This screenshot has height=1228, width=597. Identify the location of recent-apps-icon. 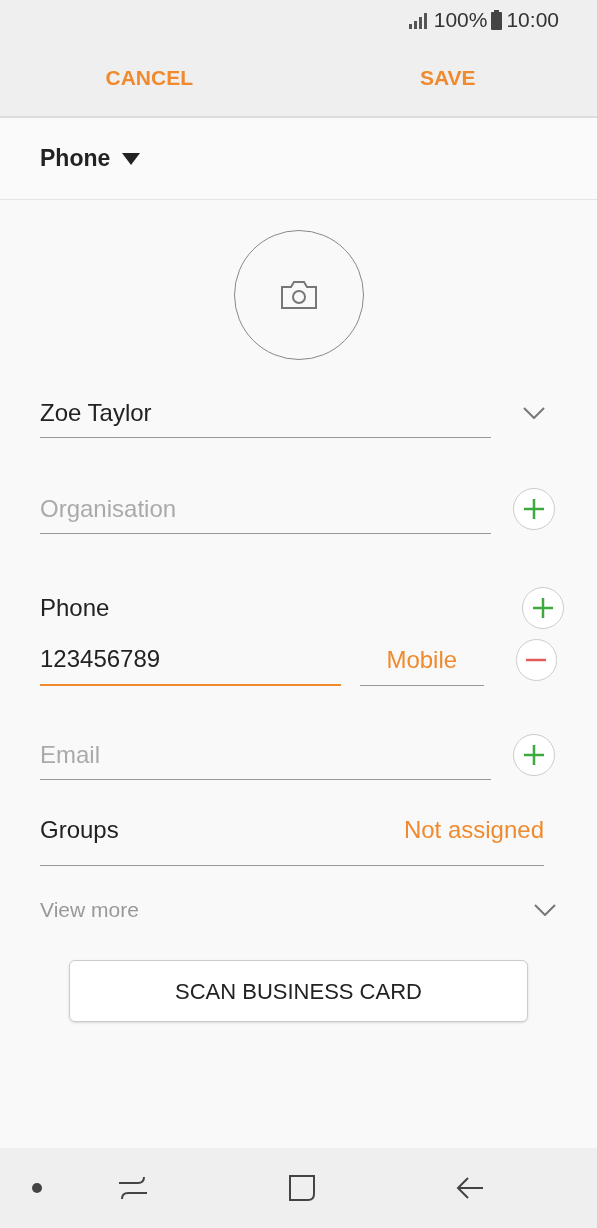
(133, 1188).